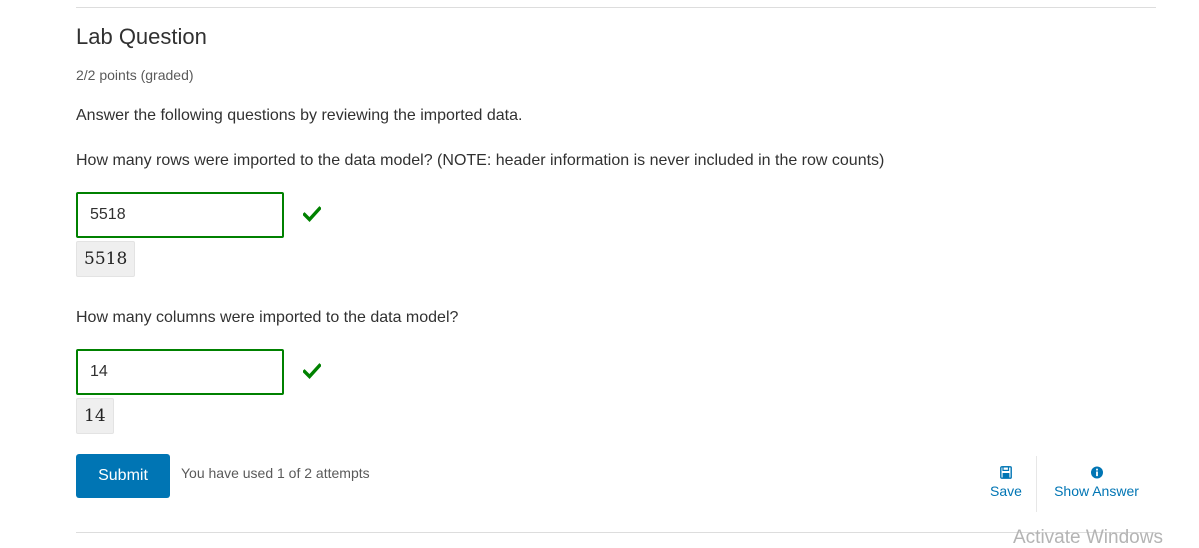 The image size is (1199, 548). Describe the element at coordinates (1006, 472) in the screenshot. I see `floppy-disk-icon` at that location.